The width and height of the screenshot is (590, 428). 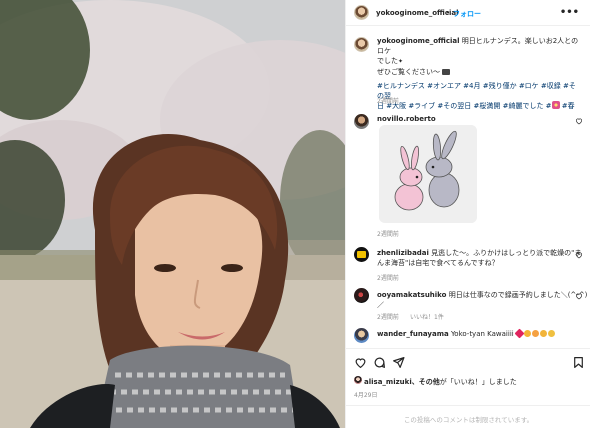 I want to click on liked-by-summary: alisa_mizuki、その他が「いいね！」しました, so click(x=440, y=382).